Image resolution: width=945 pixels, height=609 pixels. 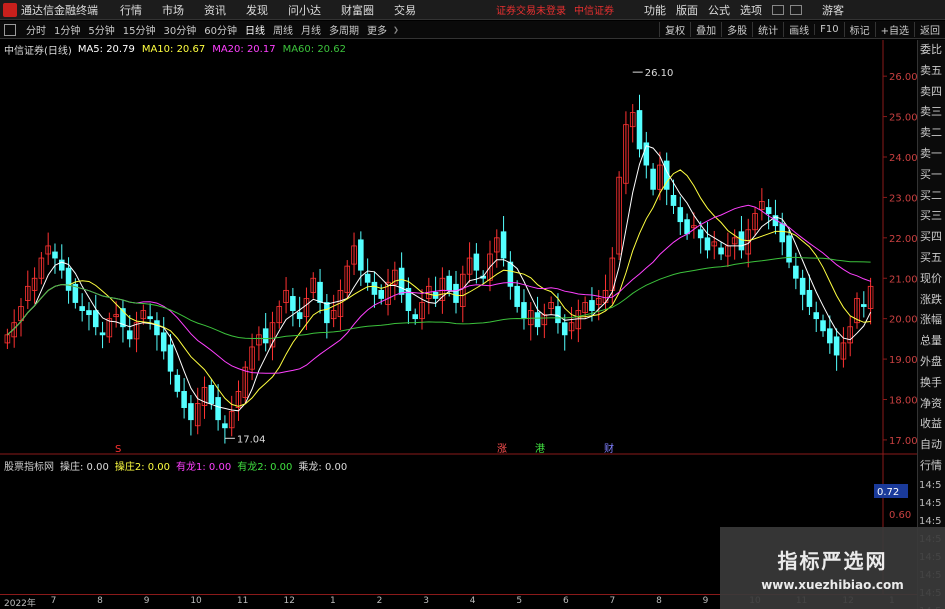 What do you see at coordinates (832, 568) in the screenshot?
I see `site-watermark: 指标严选网 www.xuezhibiao.com` at bounding box center [832, 568].